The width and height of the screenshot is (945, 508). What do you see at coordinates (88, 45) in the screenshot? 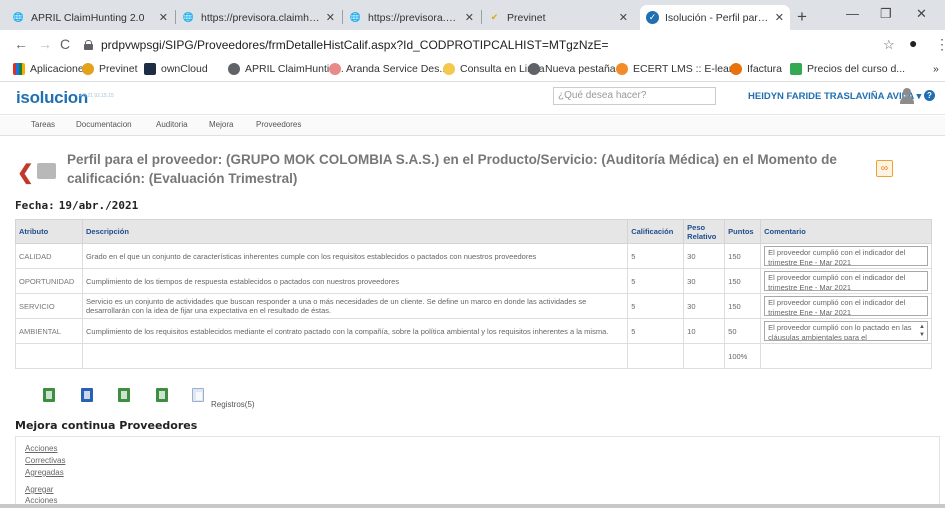
I see `lock-icon` at bounding box center [88, 45].